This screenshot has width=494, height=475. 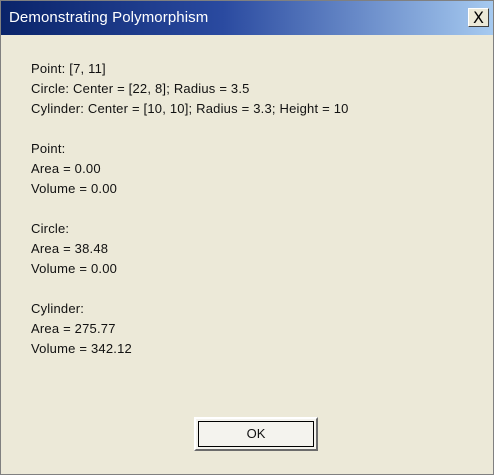 What do you see at coordinates (70, 248) in the screenshot?
I see `message-line: Area = 38.48` at bounding box center [70, 248].